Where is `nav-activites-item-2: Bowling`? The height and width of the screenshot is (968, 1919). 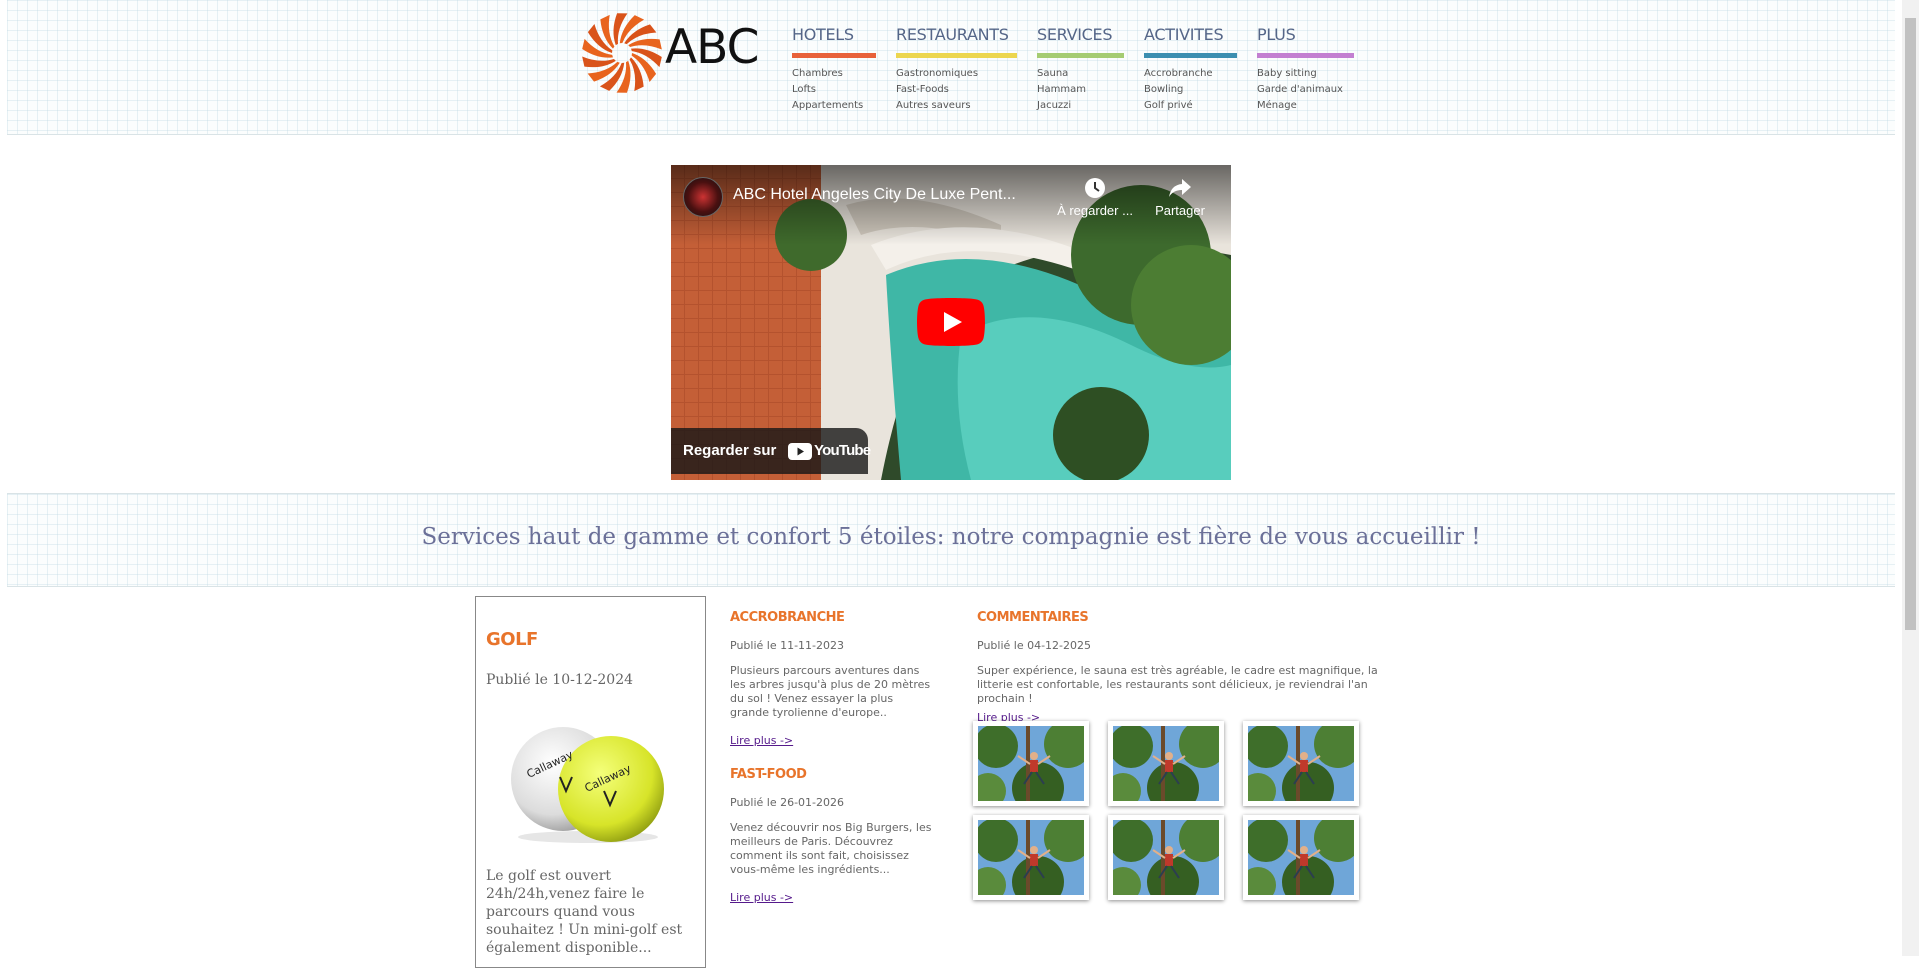
nav-activites-item-2: Bowling is located at coordinates (1190, 90).